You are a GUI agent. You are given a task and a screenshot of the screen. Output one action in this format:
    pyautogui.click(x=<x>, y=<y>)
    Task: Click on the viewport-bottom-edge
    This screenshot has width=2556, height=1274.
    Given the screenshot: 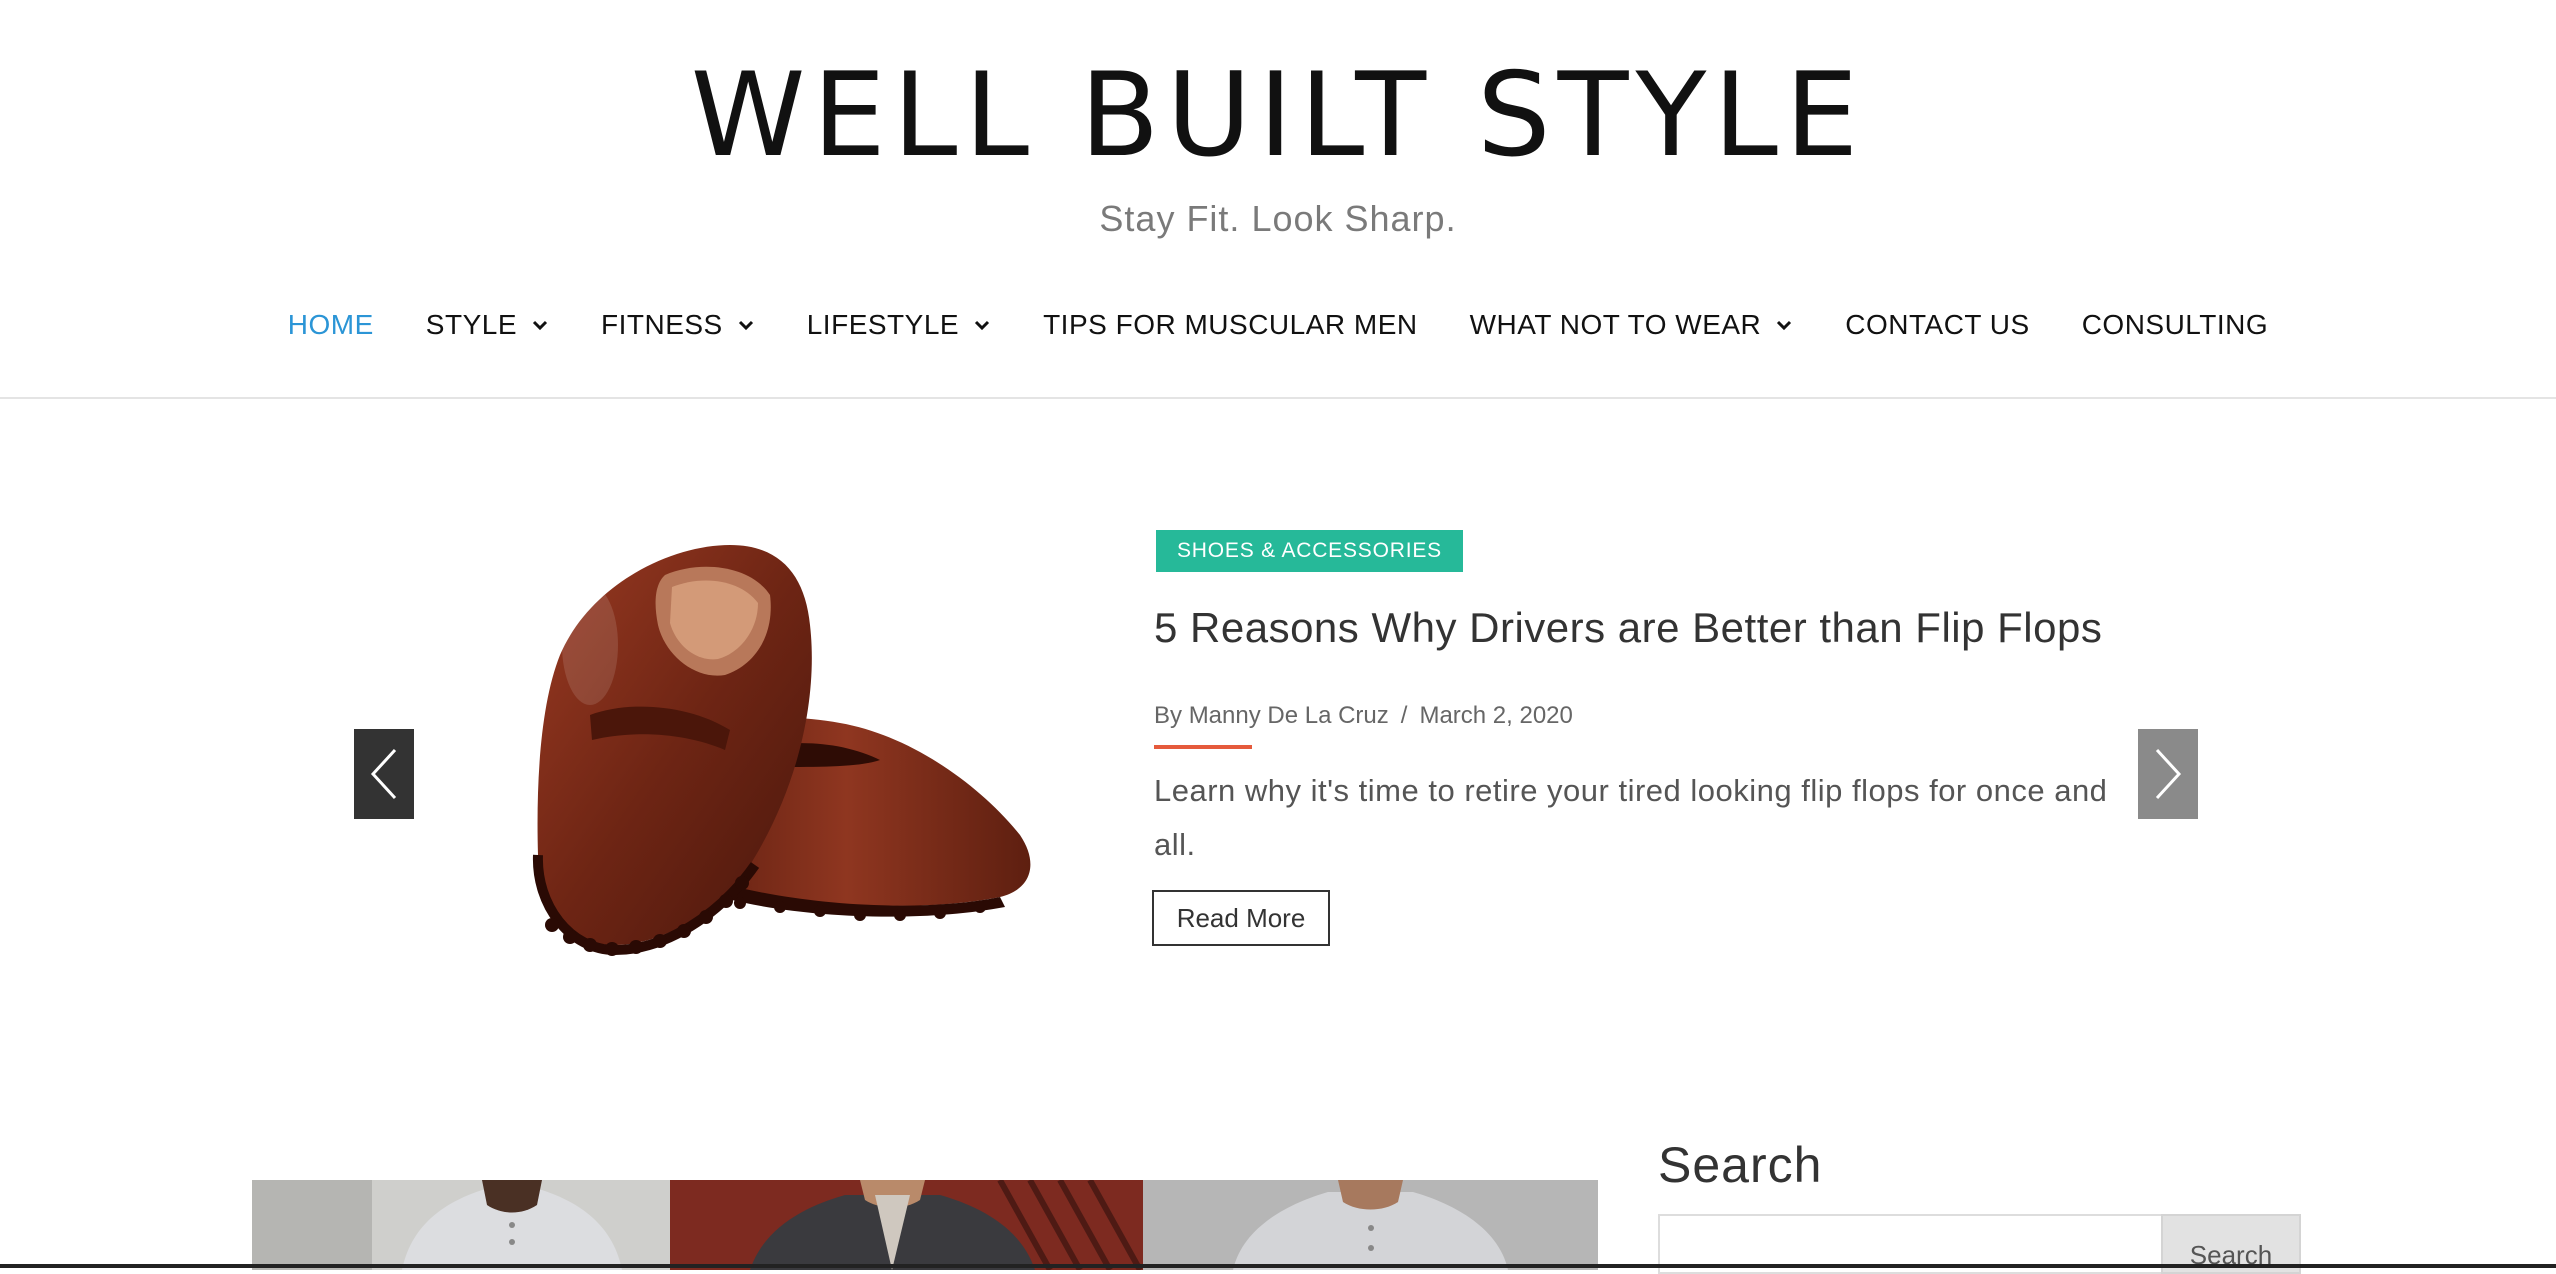 What is the action you would take?
    pyautogui.click(x=1278, y=1266)
    